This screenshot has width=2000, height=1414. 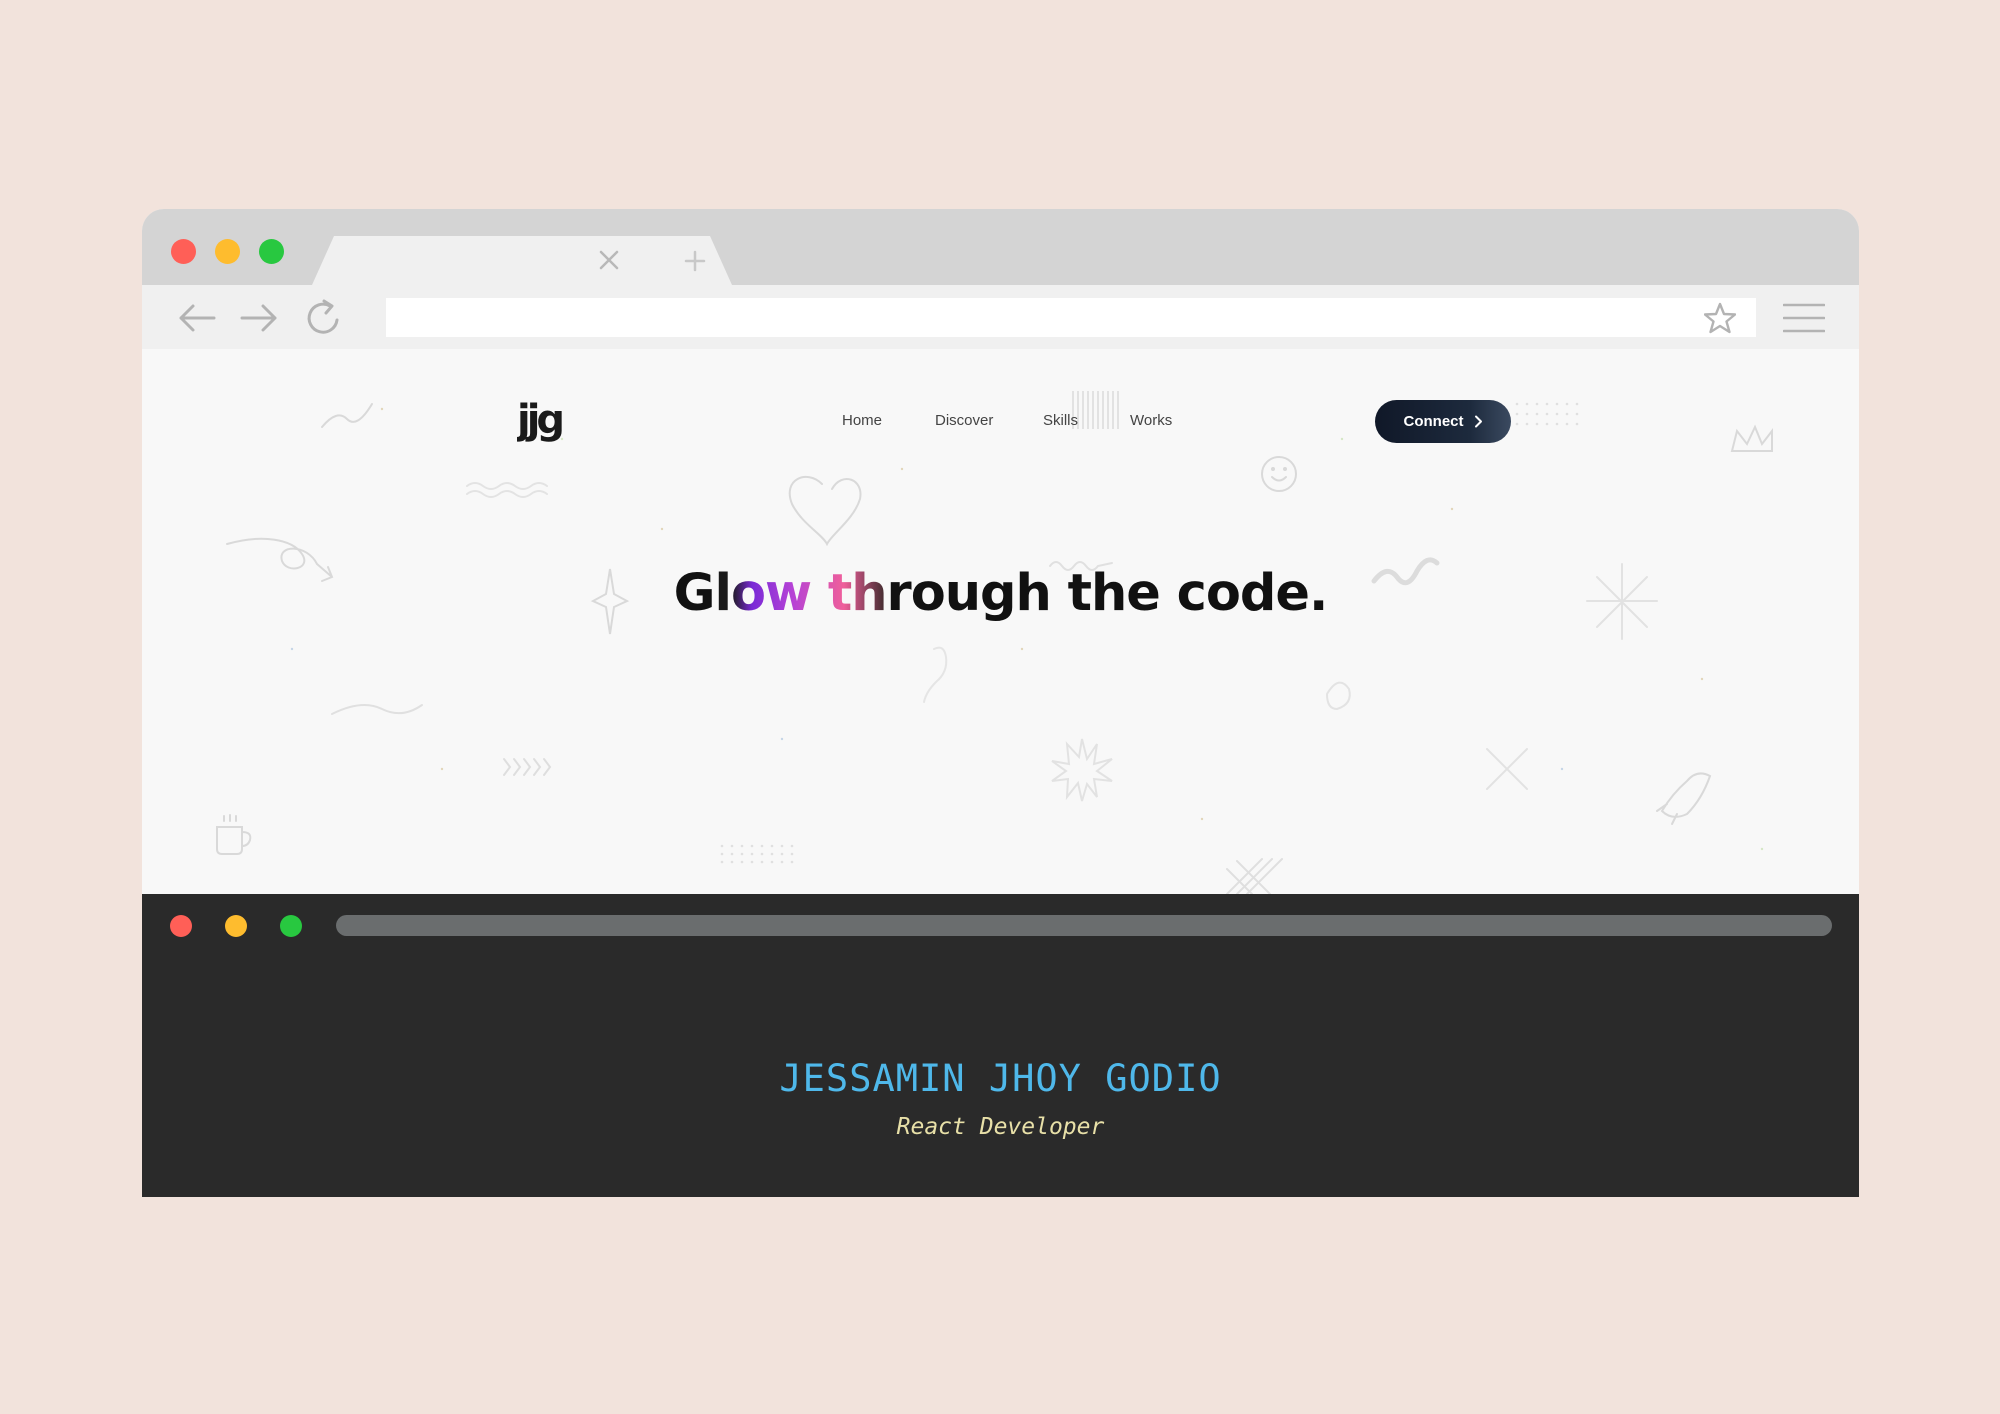 I want to click on smiley-icon, so click(x=1279, y=474).